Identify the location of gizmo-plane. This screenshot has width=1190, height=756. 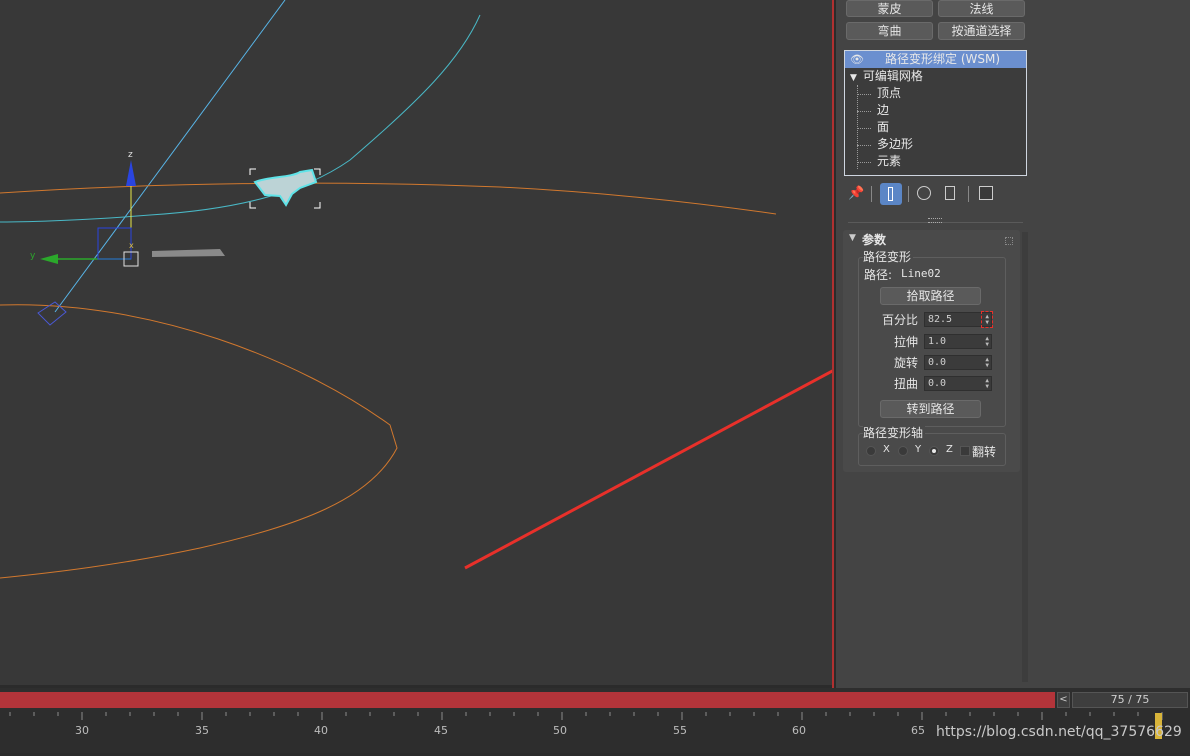
(114, 243).